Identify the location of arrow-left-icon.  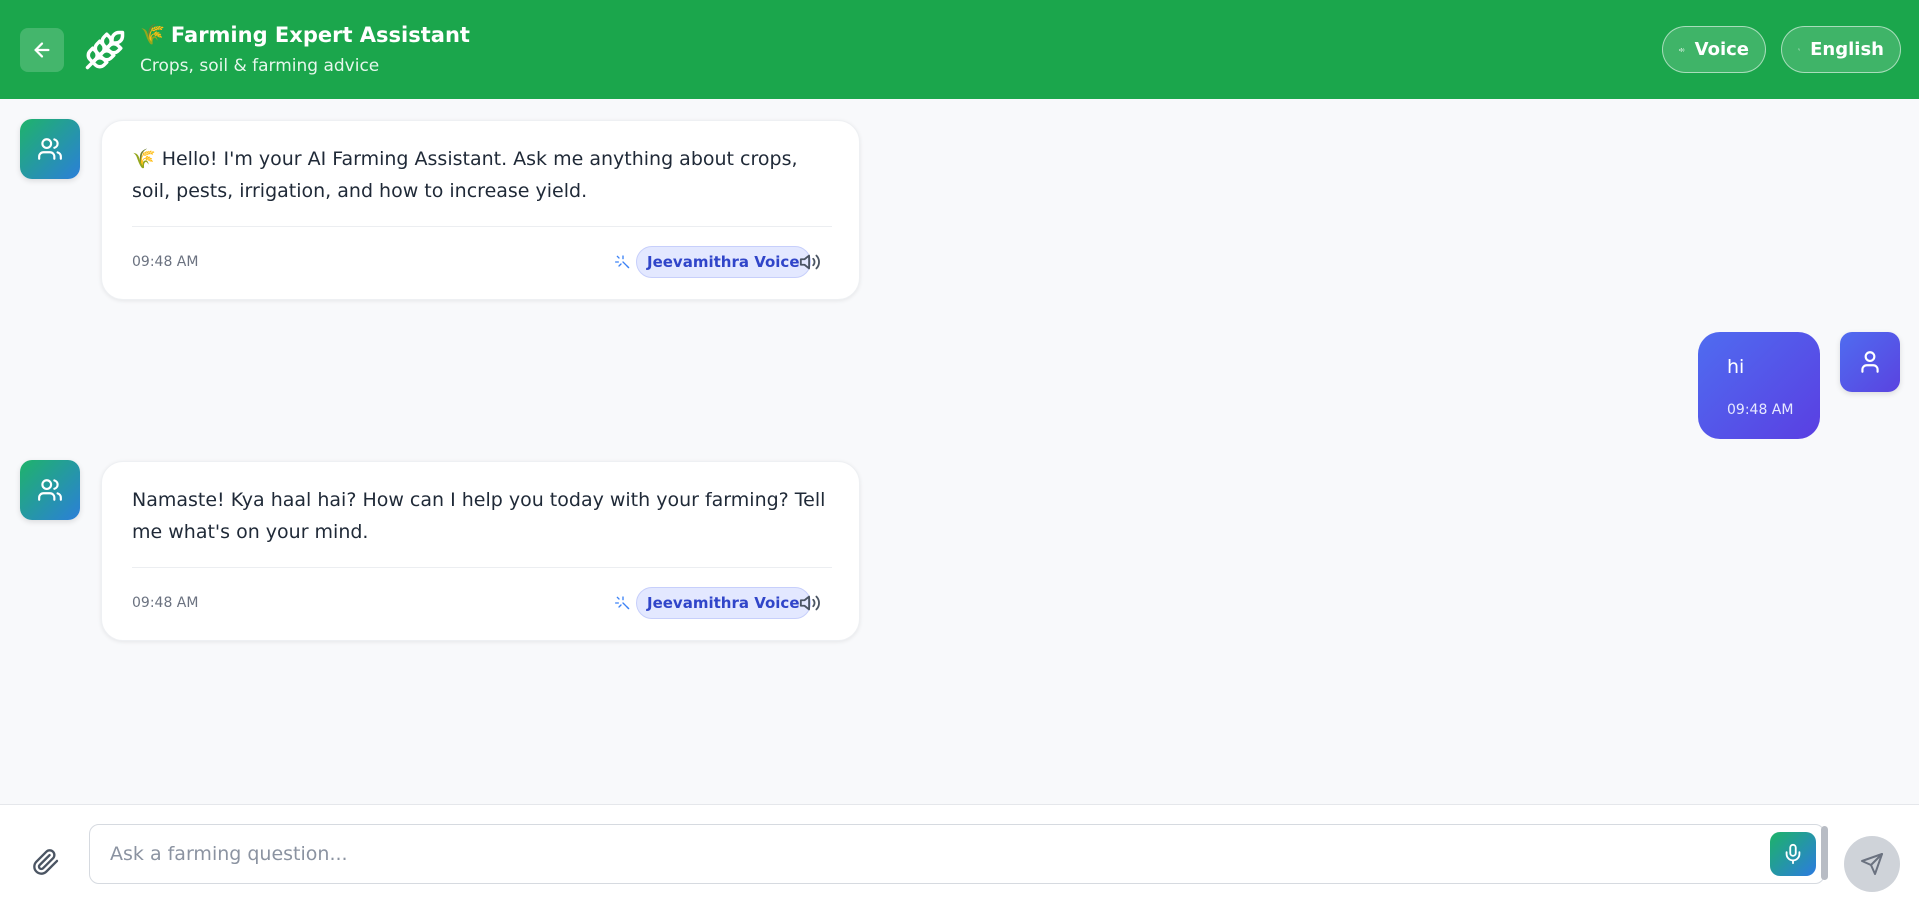
(42, 50).